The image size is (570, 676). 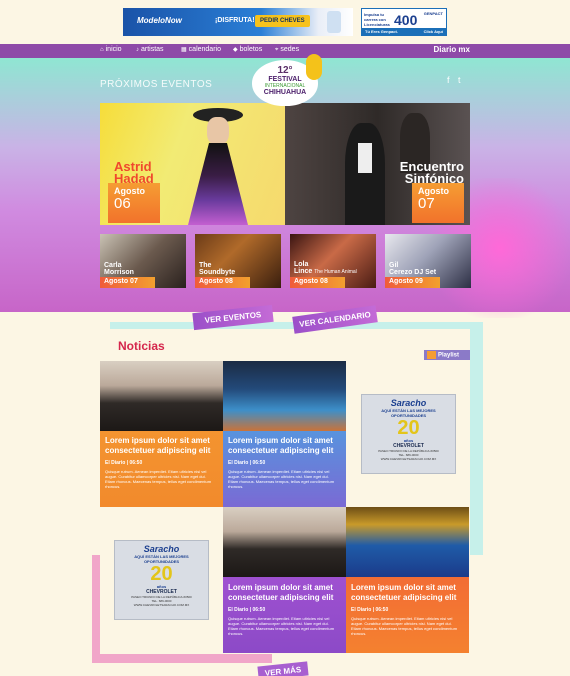 What do you see at coordinates (277, 50) in the screenshot?
I see `location-icon: ⌖` at bounding box center [277, 50].